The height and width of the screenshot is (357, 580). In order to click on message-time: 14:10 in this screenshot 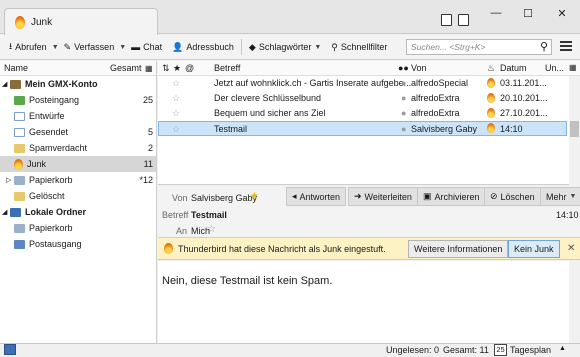, I will do `click(567, 215)`.